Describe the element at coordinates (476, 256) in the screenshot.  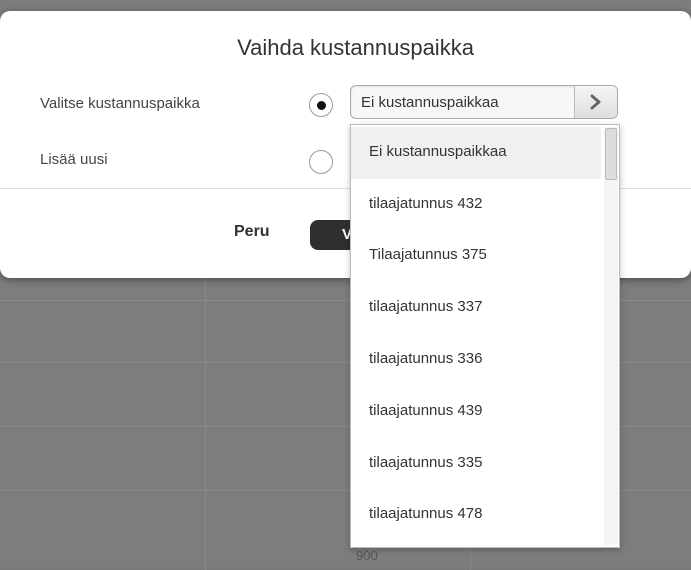
I see `dropdown-option: Tilaajatunnus 375` at that location.